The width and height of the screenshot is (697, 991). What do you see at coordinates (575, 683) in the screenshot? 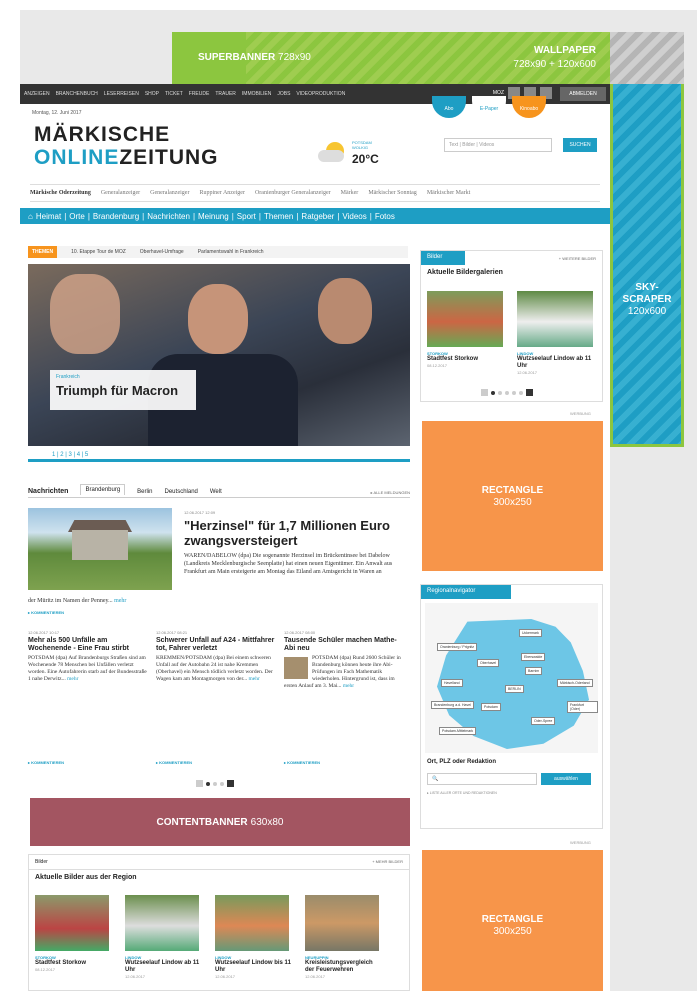
I see `region-label: Märkisch-Oderland` at bounding box center [575, 683].